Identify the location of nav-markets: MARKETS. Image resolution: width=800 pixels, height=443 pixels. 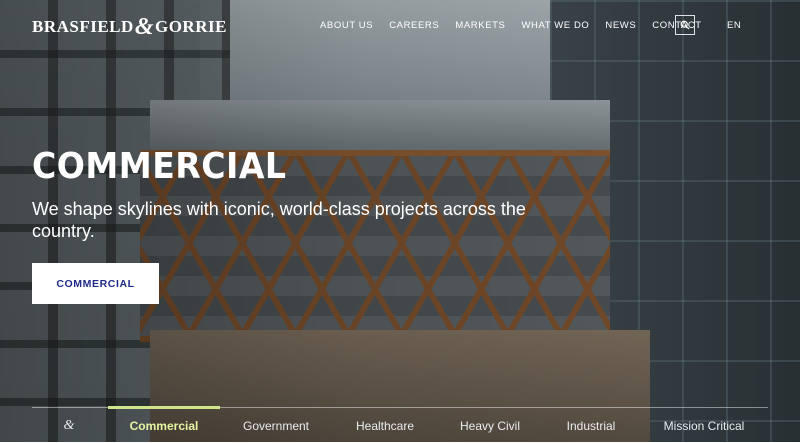
(480, 25).